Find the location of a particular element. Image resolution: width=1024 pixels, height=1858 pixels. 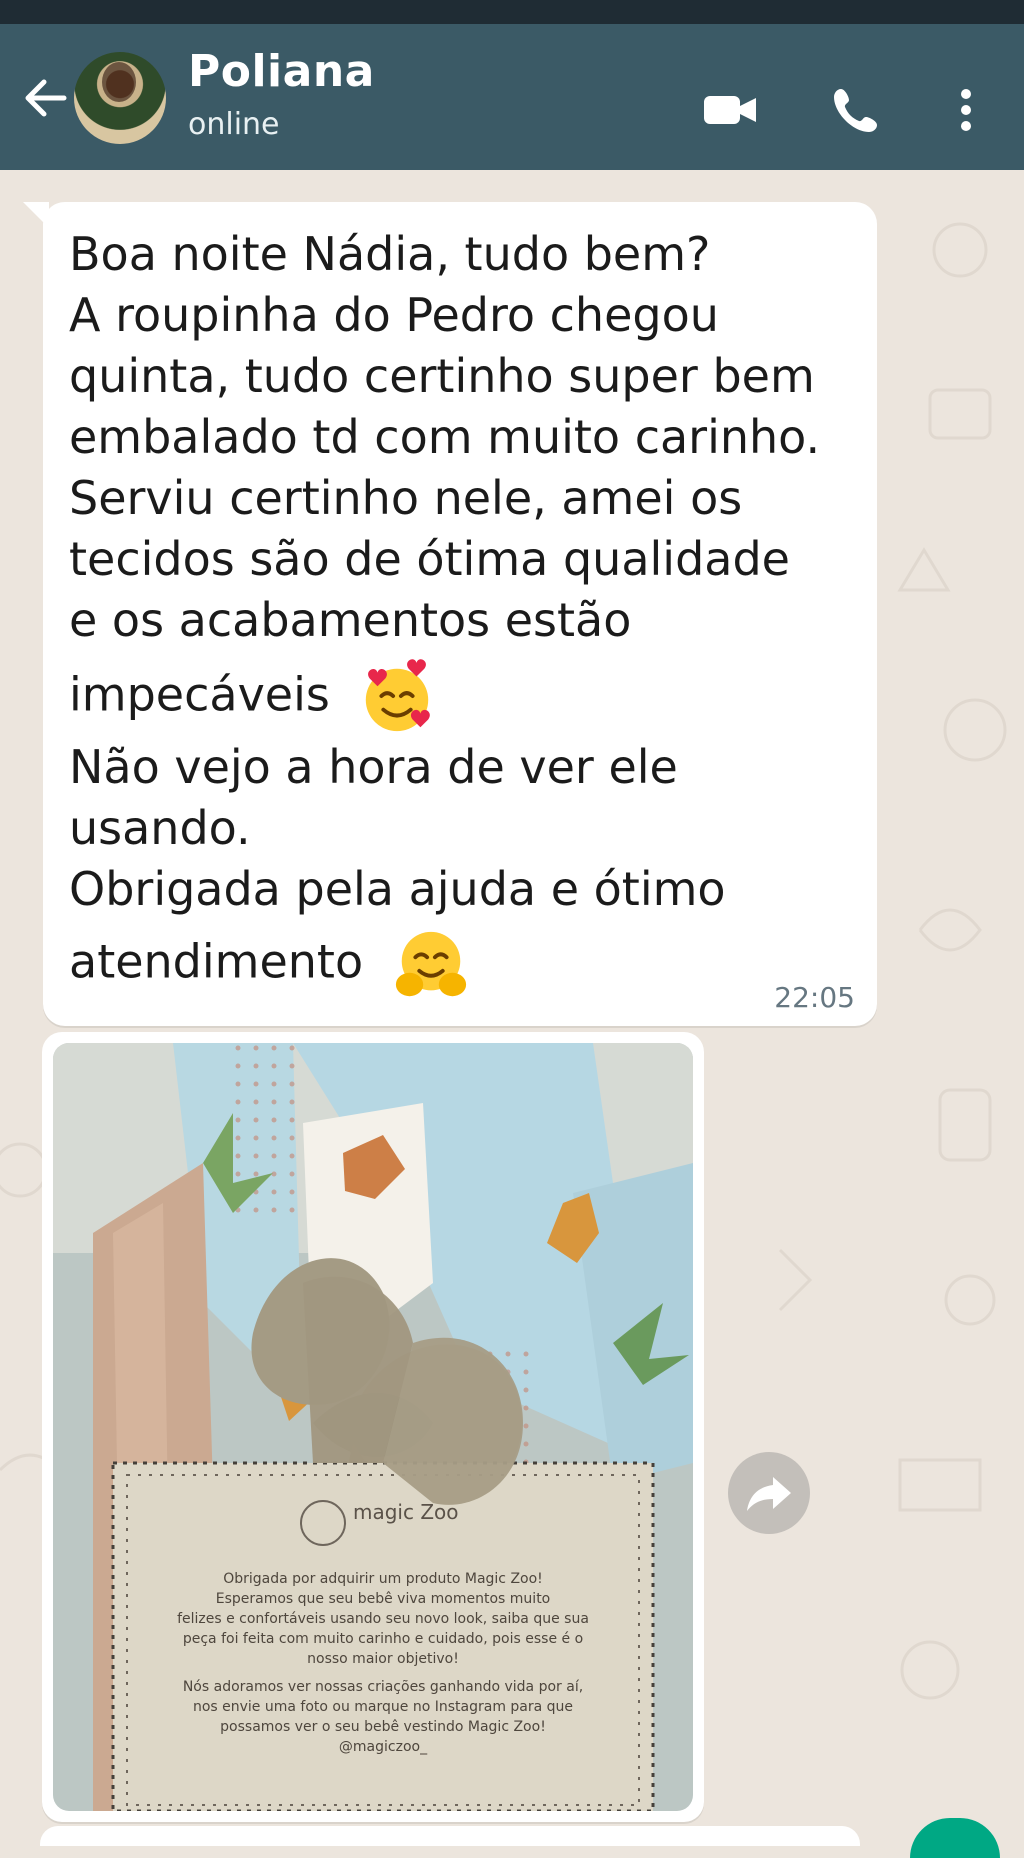

more-options-icon is located at coordinates (966, 110).